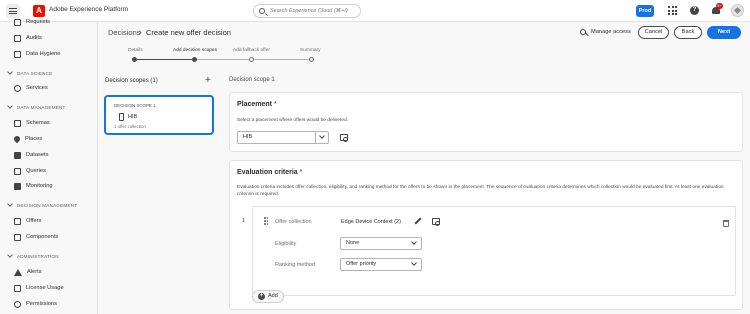 The image size is (750, 314). Describe the element at coordinates (159, 115) in the screenshot. I see `decision-scope-card: DECISION SCOPE 1 HIB 1 offer collection` at that location.